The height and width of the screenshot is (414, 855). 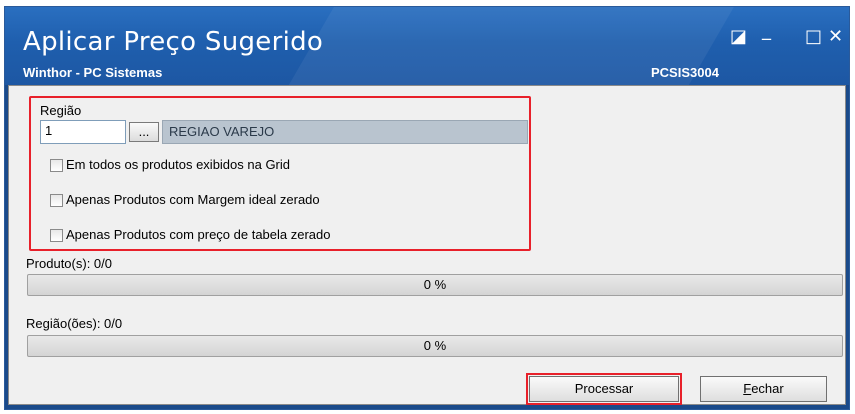 I want to click on regioes-progress-bar: 0 %, so click(x=435, y=346).